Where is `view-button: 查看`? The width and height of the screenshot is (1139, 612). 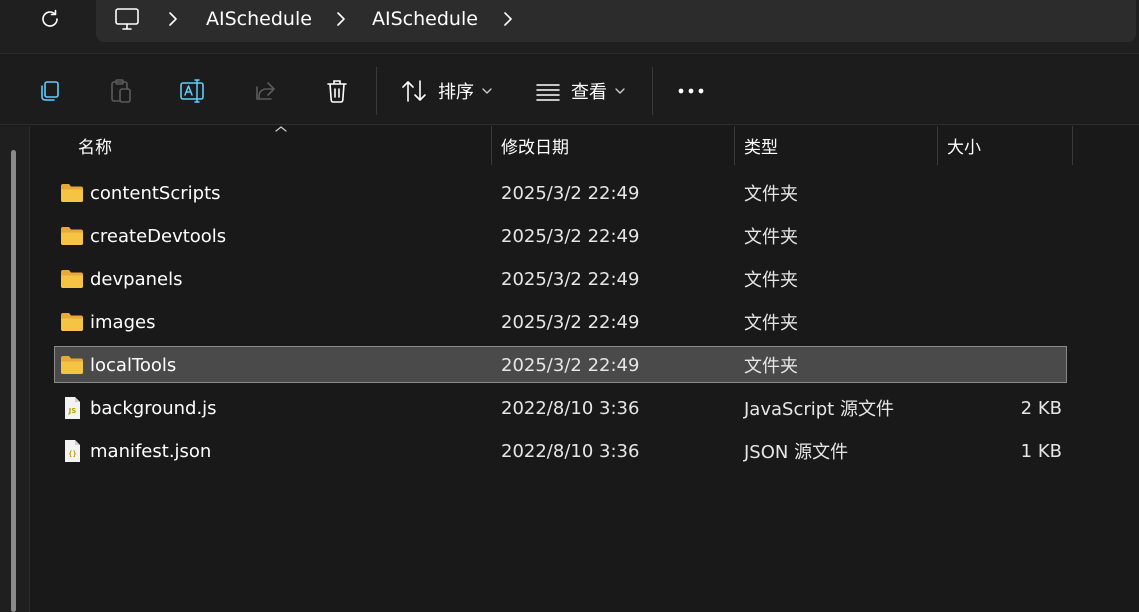
view-button: 查看 is located at coordinates (580, 91).